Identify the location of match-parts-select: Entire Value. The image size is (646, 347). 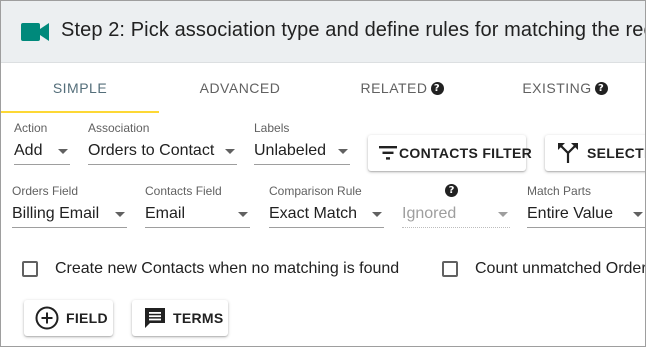
(586, 214).